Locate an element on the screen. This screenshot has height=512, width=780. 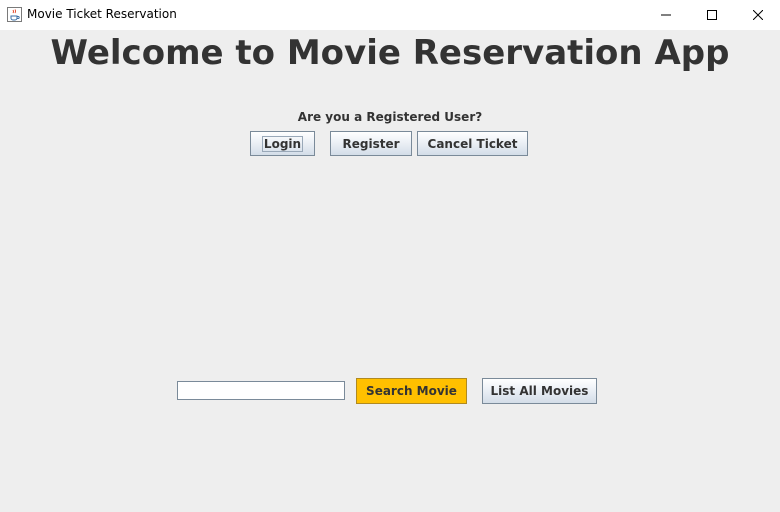
cancel-ticket-button-label: Cancel Ticket is located at coordinates (472, 143).